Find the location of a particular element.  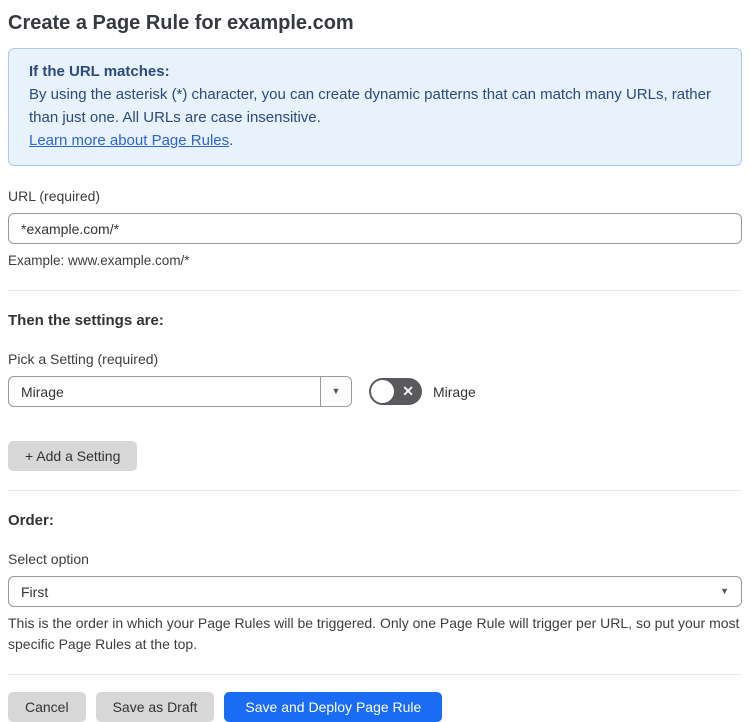

info-box-link-line: Learn more about Page Rules. is located at coordinates (375, 140).